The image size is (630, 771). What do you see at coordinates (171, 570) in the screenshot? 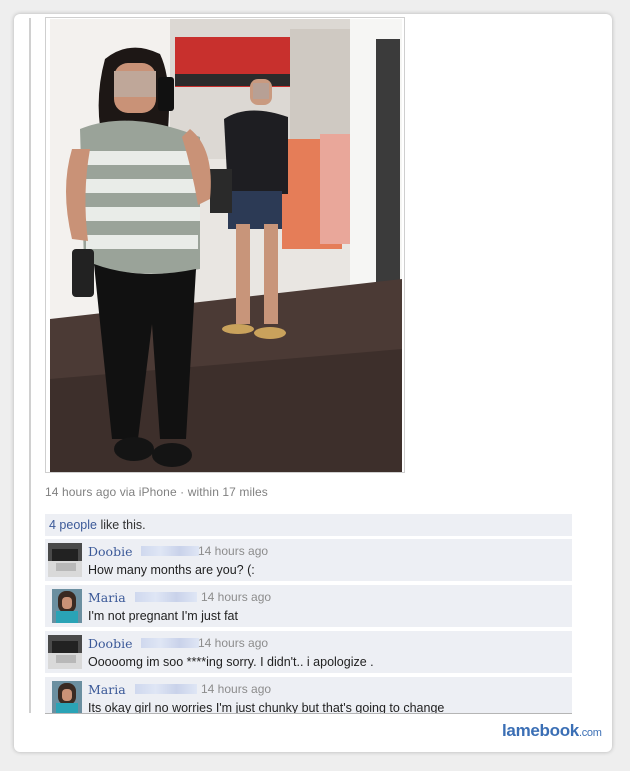
I see `comment-text: How many months are you? (:` at bounding box center [171, 570].